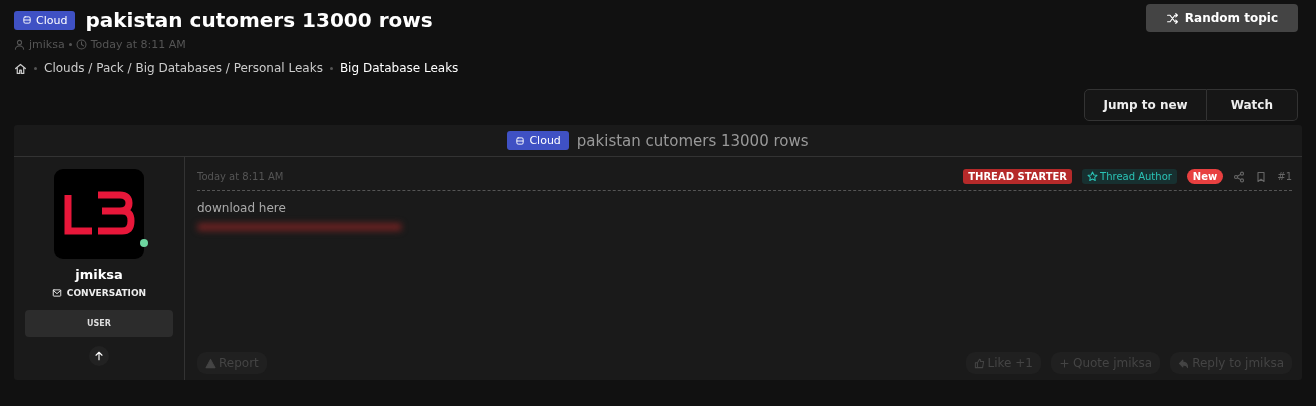 This screenshot has width=1316, height=406. I want to click on reply-icon, so click(1184, 363).